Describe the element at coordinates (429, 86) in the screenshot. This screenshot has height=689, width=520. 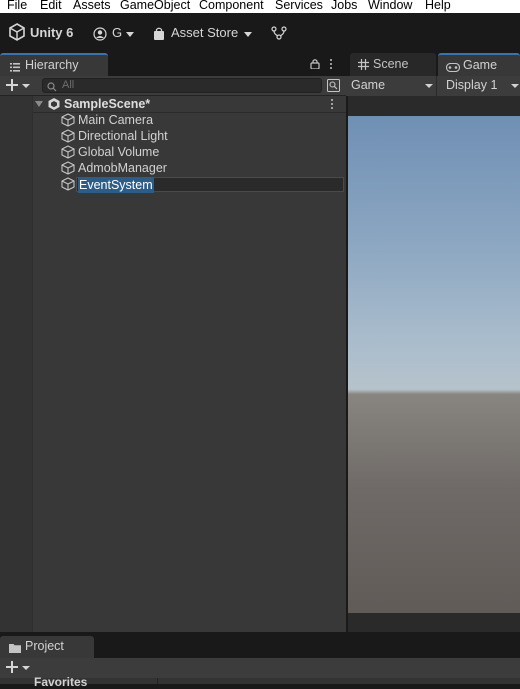
I see `game-mode-chevron-down-icon` at that location.